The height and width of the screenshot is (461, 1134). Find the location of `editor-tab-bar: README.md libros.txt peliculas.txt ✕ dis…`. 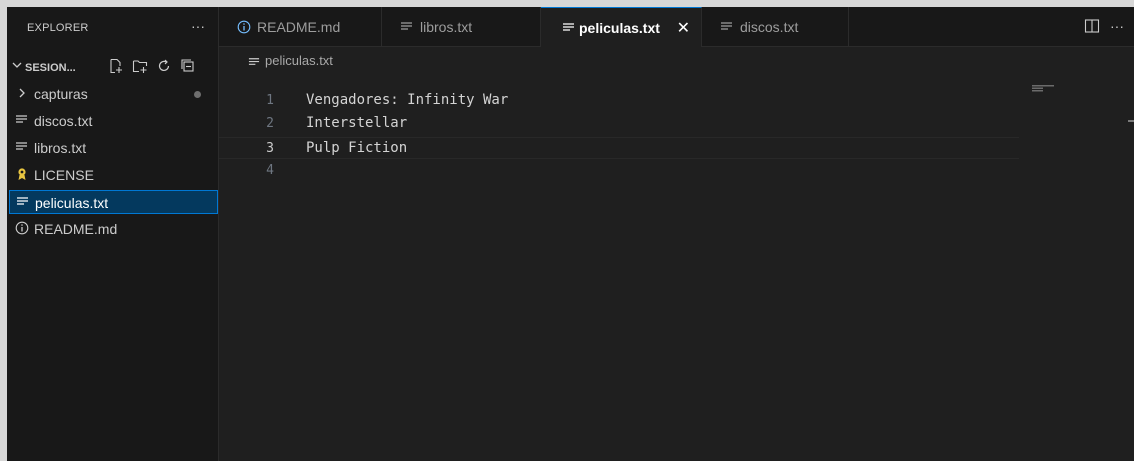

editor-tab-bar: README.md libros.txt peliculas.txt ✕ dis… is located at coordinates (676, 27).